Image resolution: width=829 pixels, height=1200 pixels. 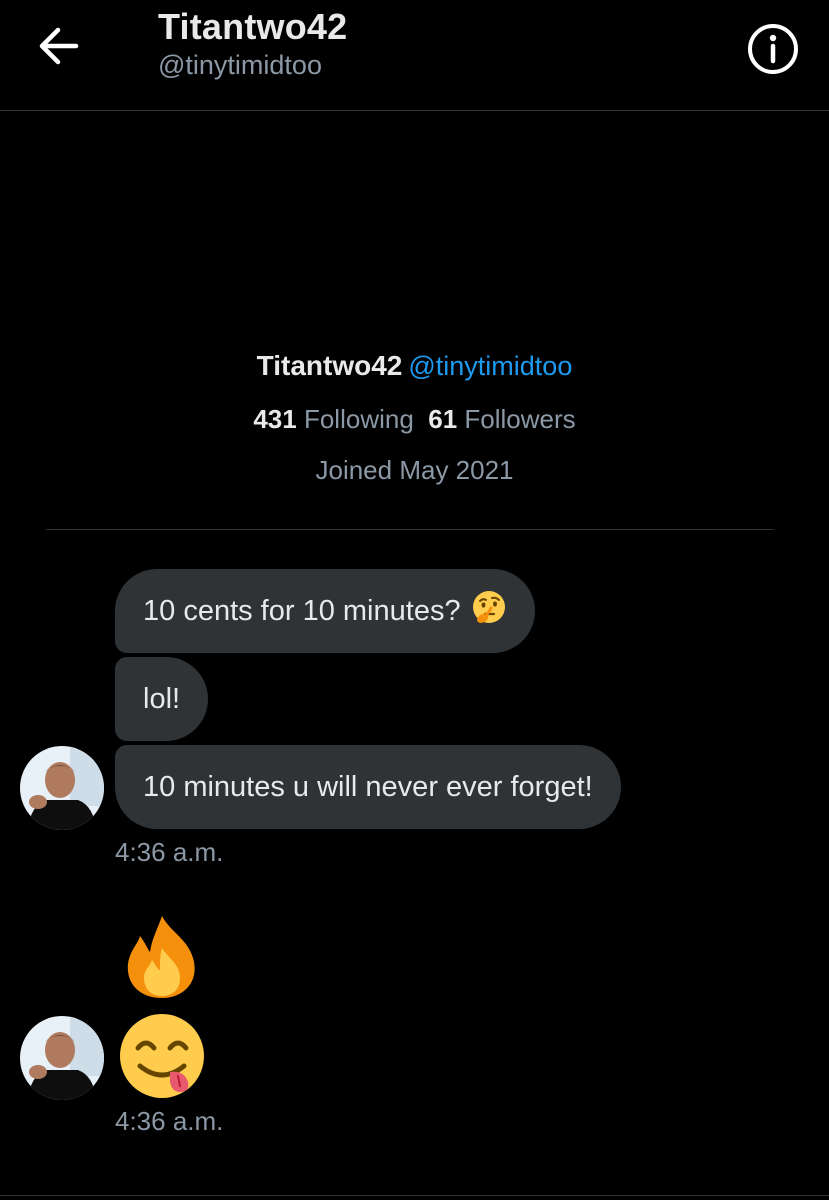 I want to click on message-bubble: lol!, so click(x=162, y=699).